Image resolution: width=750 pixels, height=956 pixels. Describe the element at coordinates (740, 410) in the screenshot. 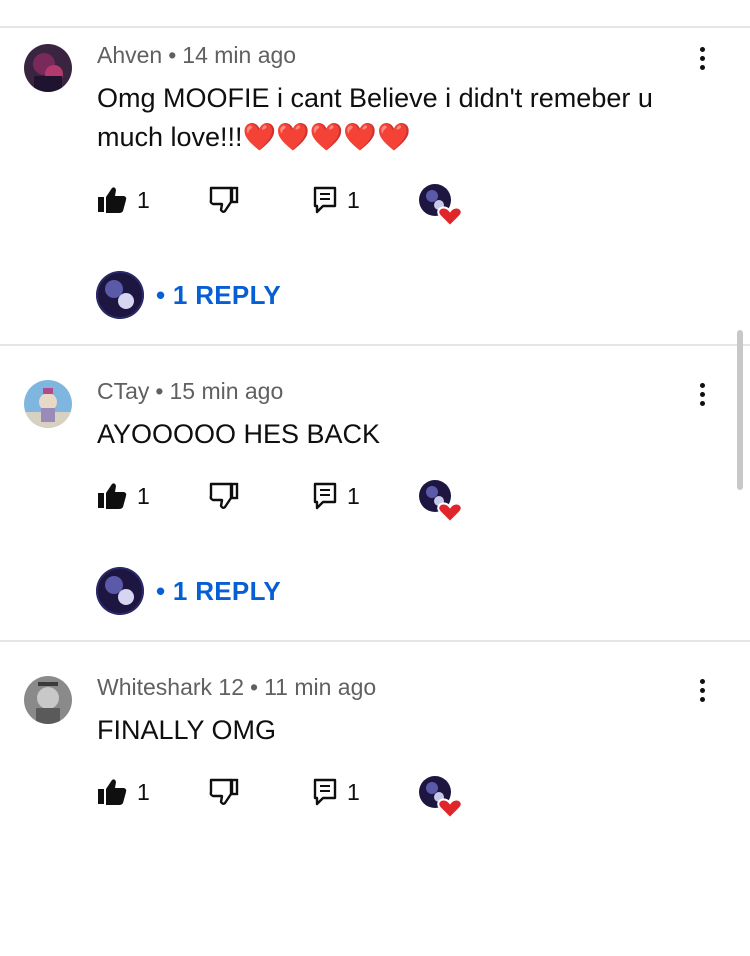

I see `scrollbar` at that location.